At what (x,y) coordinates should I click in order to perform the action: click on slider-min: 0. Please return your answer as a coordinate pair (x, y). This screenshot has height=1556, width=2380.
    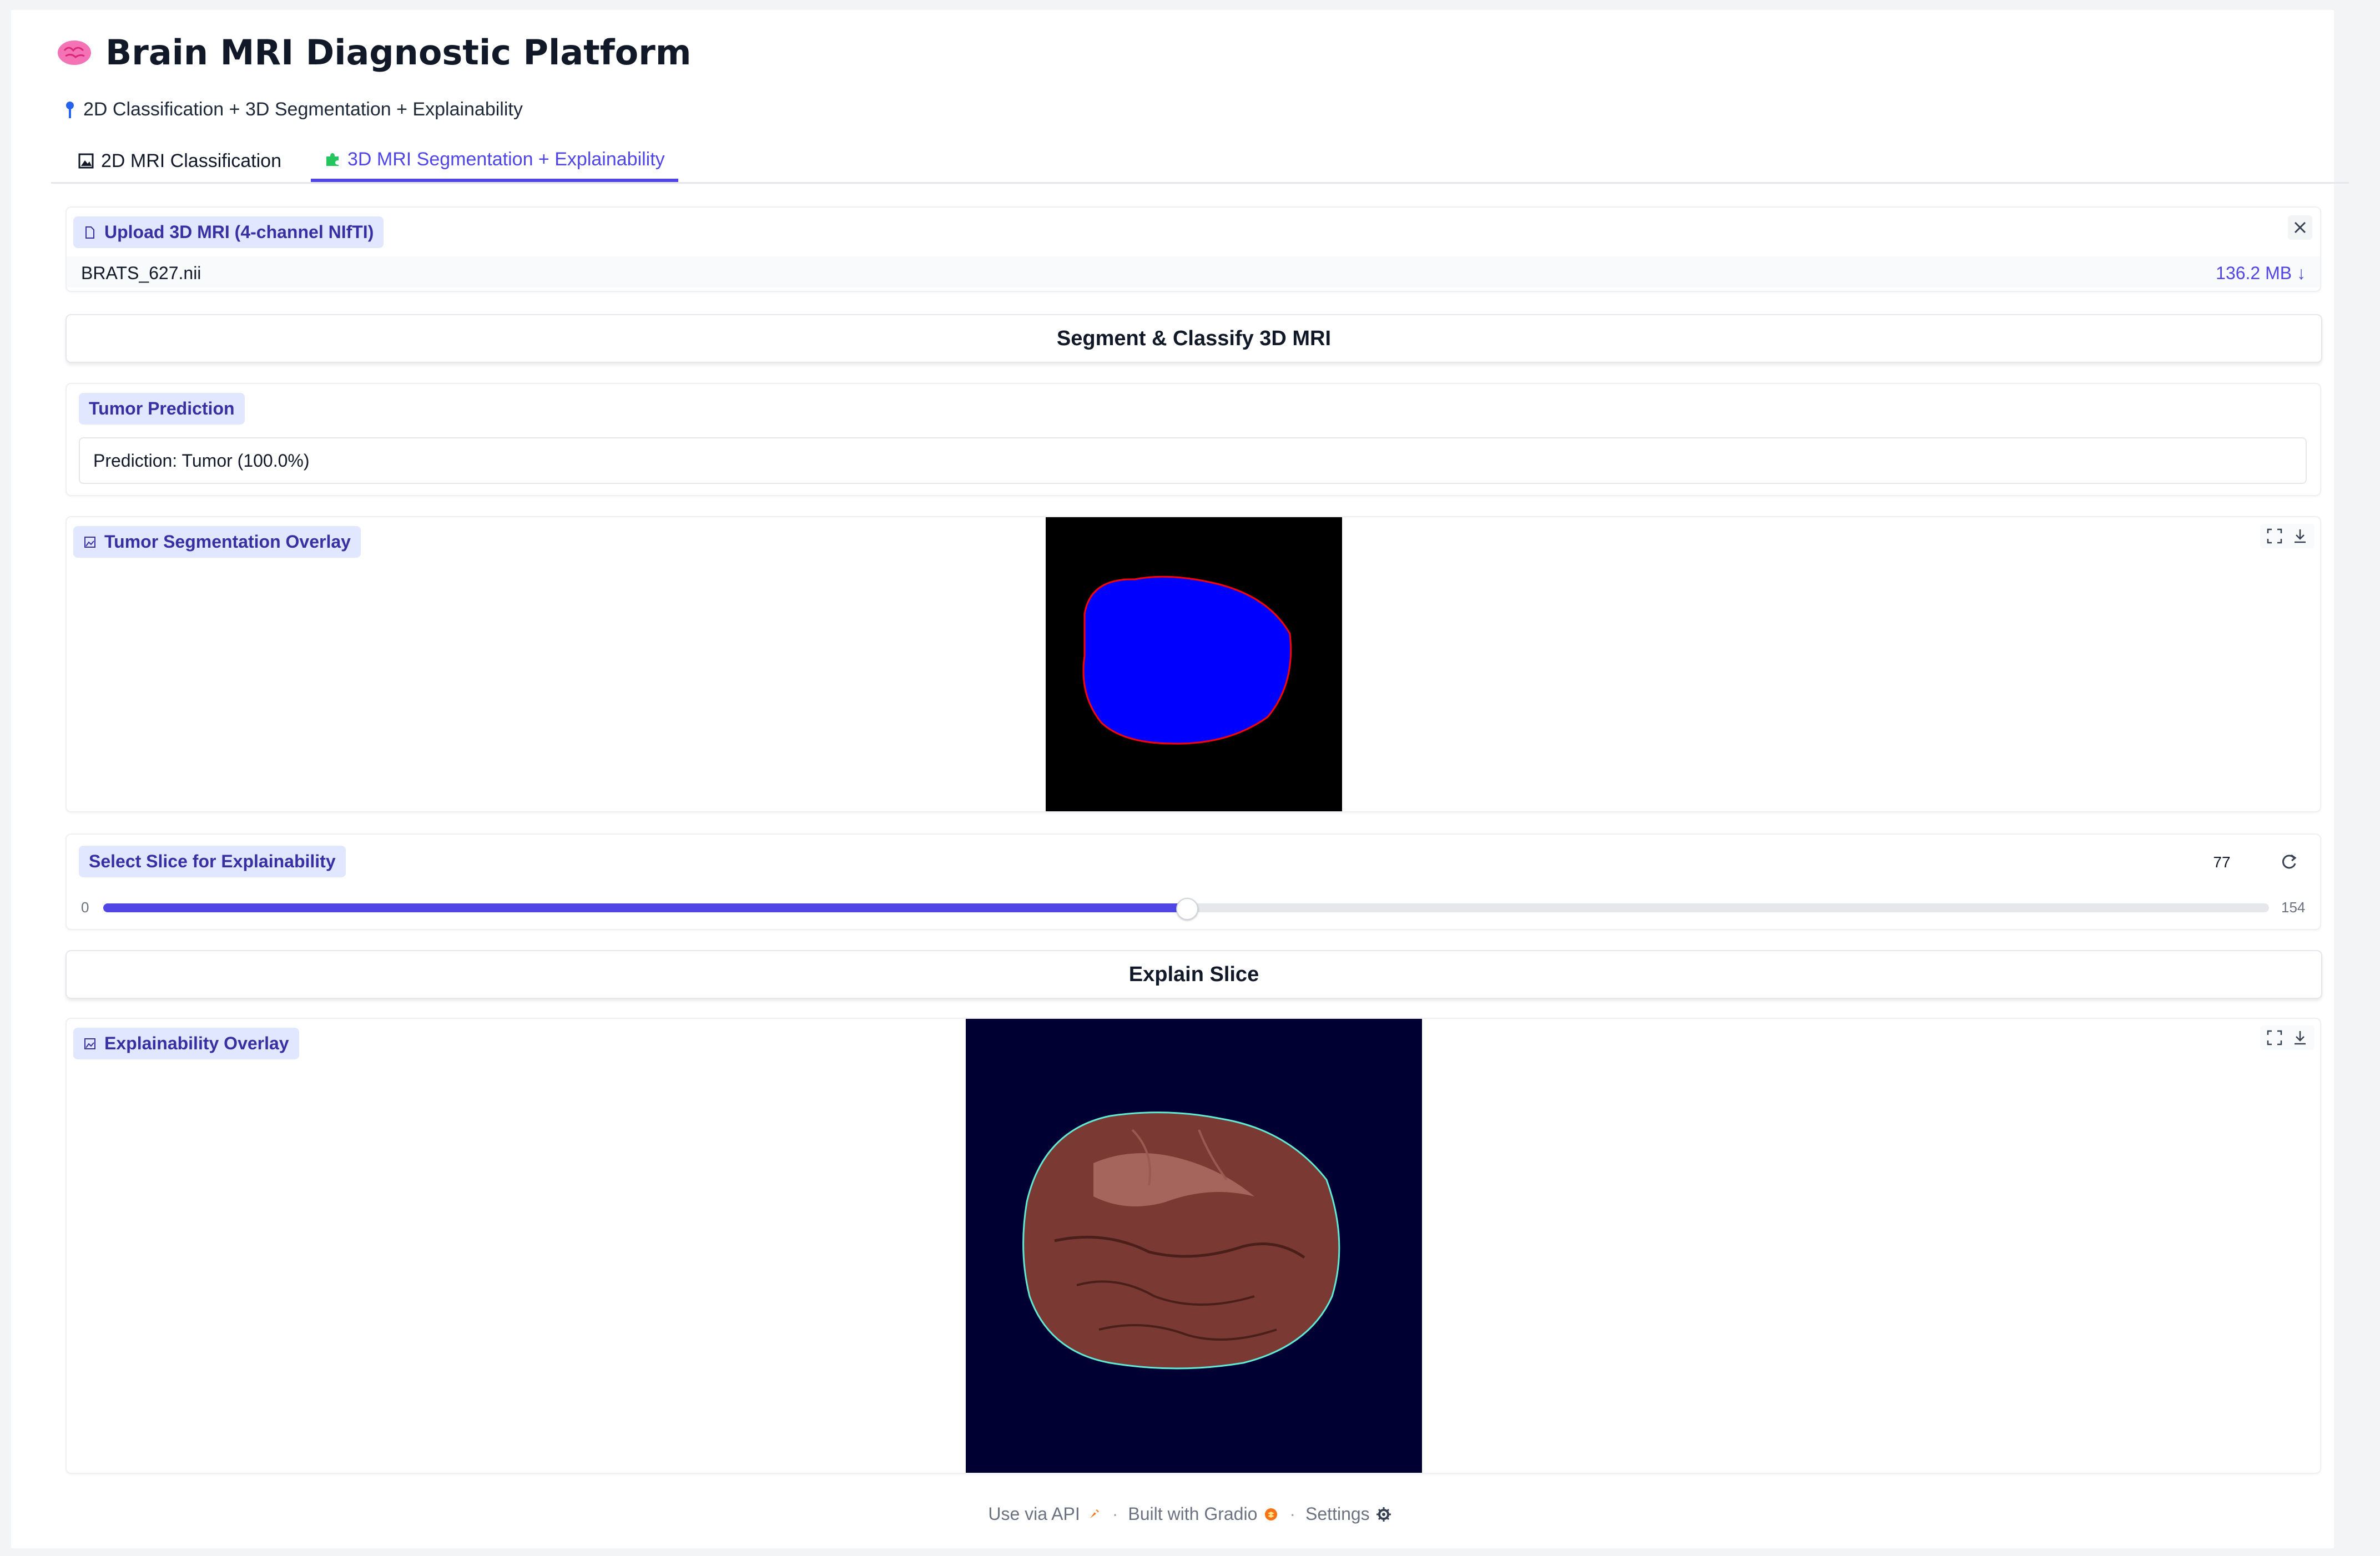
    Looking at the image, I should click on (85, 907).